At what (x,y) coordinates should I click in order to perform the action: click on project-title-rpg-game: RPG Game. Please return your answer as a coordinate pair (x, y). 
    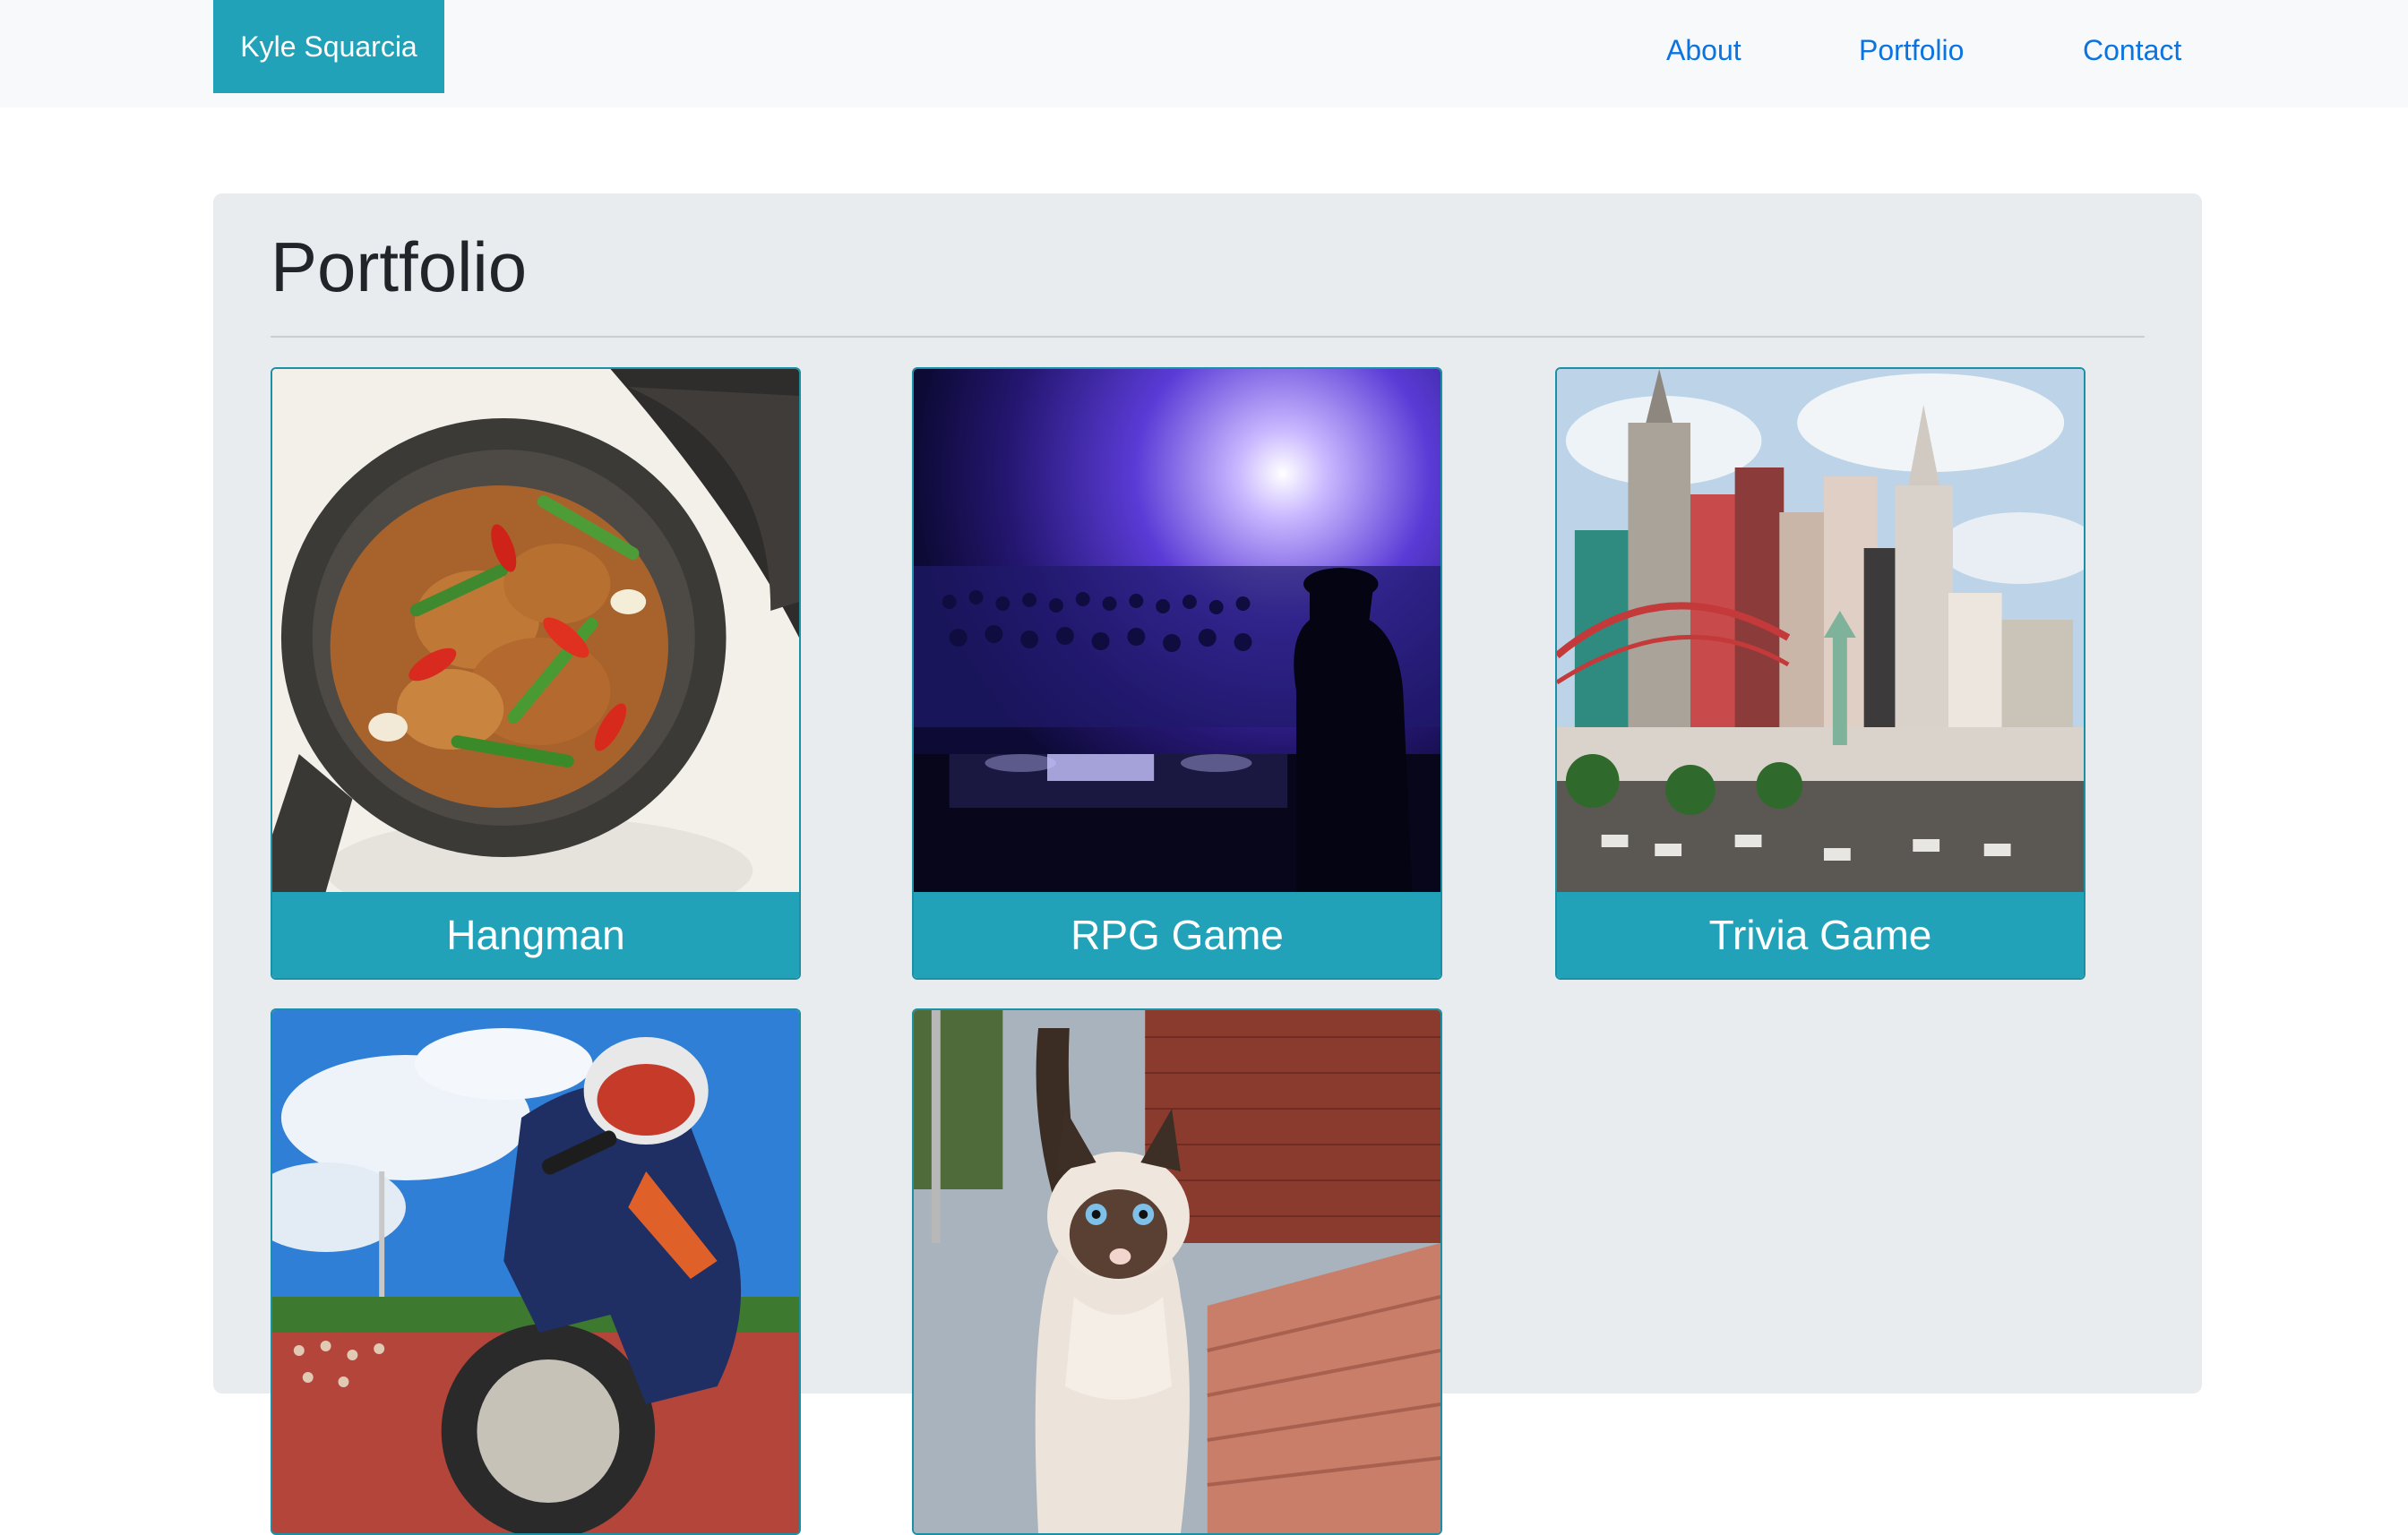
    Looking at the image, I should click on (1177, 935).